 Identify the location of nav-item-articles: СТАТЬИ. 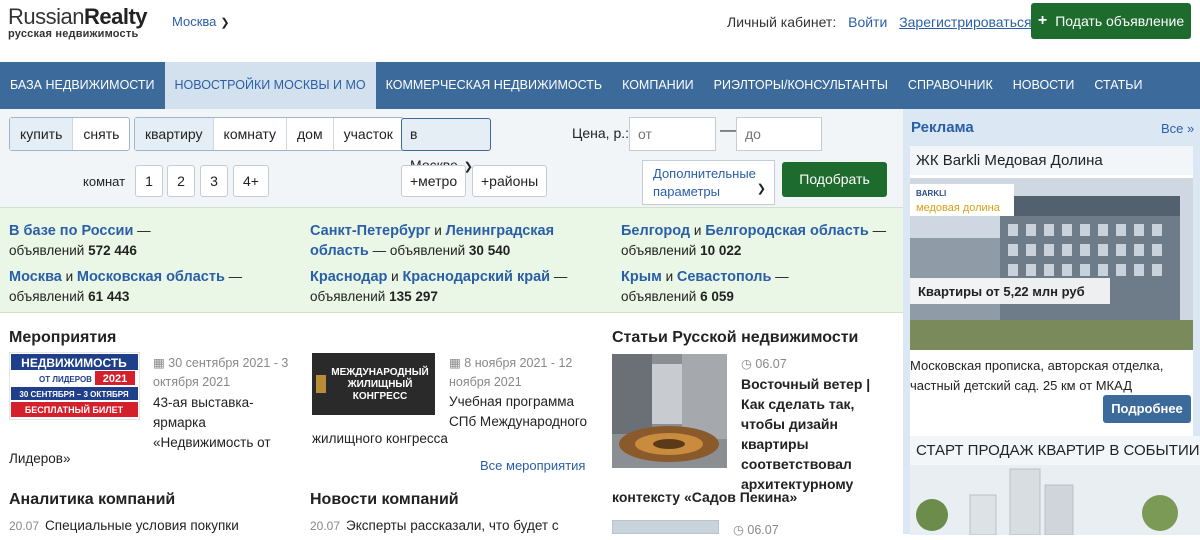
(1118, 85).